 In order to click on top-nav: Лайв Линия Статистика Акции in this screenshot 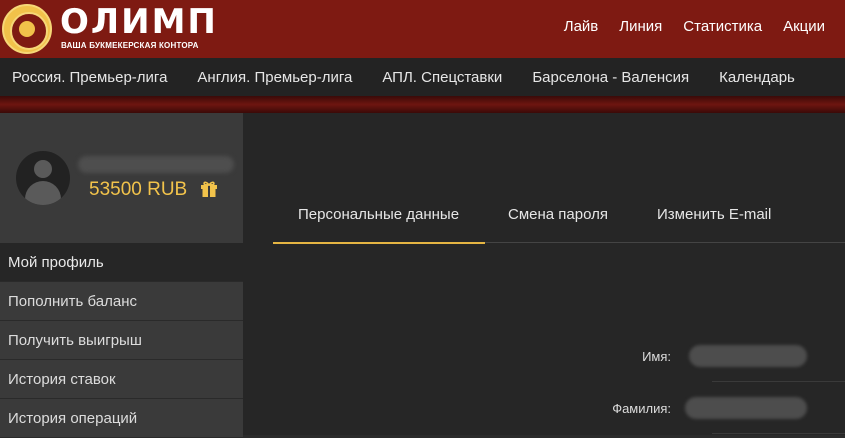, I will do `click(694, 26)`.